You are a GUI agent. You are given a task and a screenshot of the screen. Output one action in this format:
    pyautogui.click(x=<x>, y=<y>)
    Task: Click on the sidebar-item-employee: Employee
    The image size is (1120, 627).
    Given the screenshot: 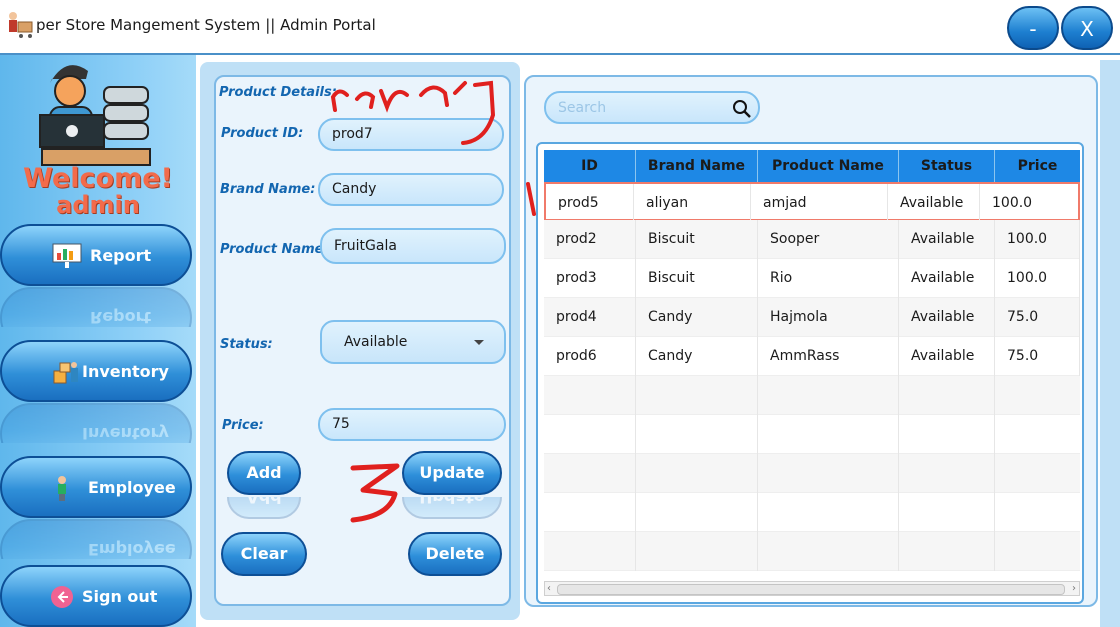 What is the action you would take?
    pyautogui.click(x=96, y=487)
    